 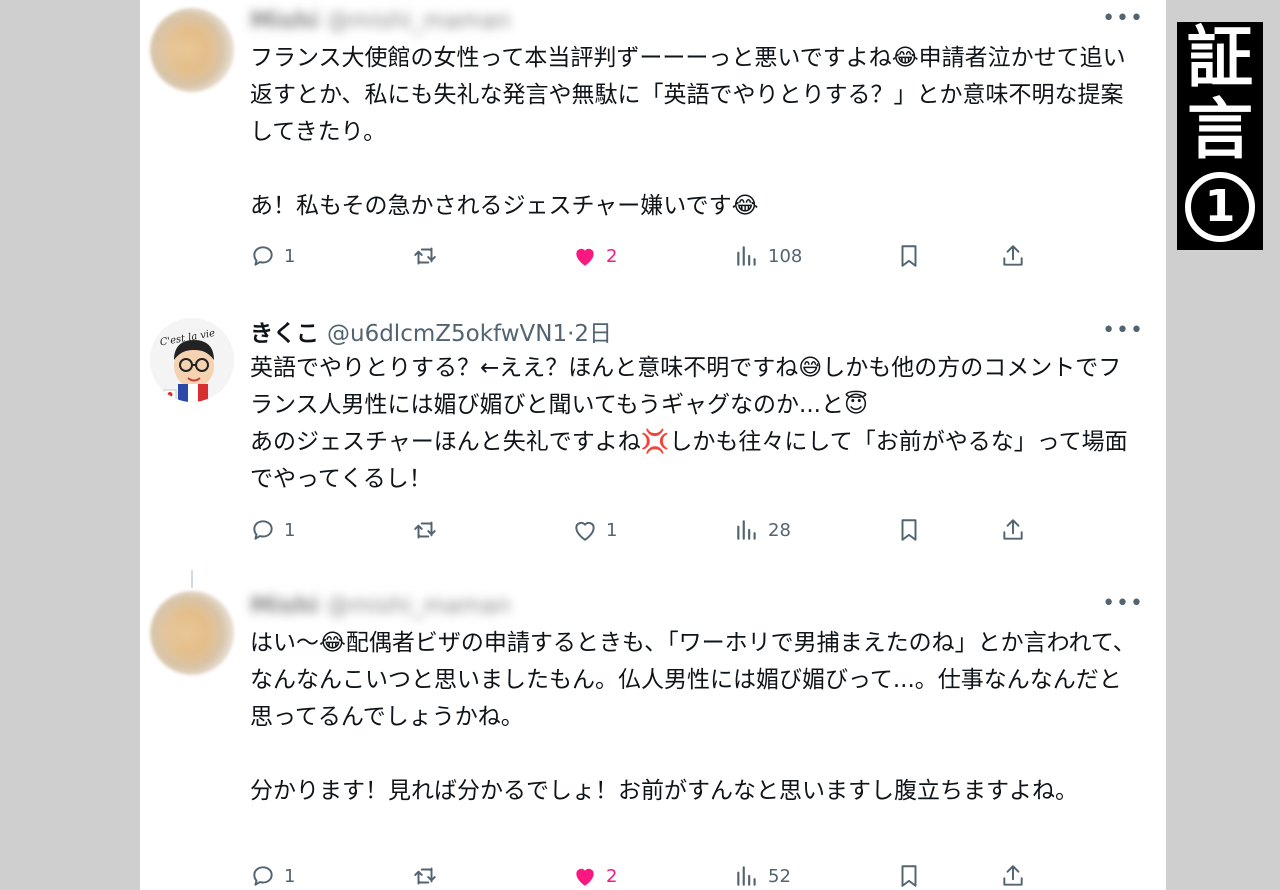 I want to click on avatar: C'est la vie, so click(x=192, y=360).